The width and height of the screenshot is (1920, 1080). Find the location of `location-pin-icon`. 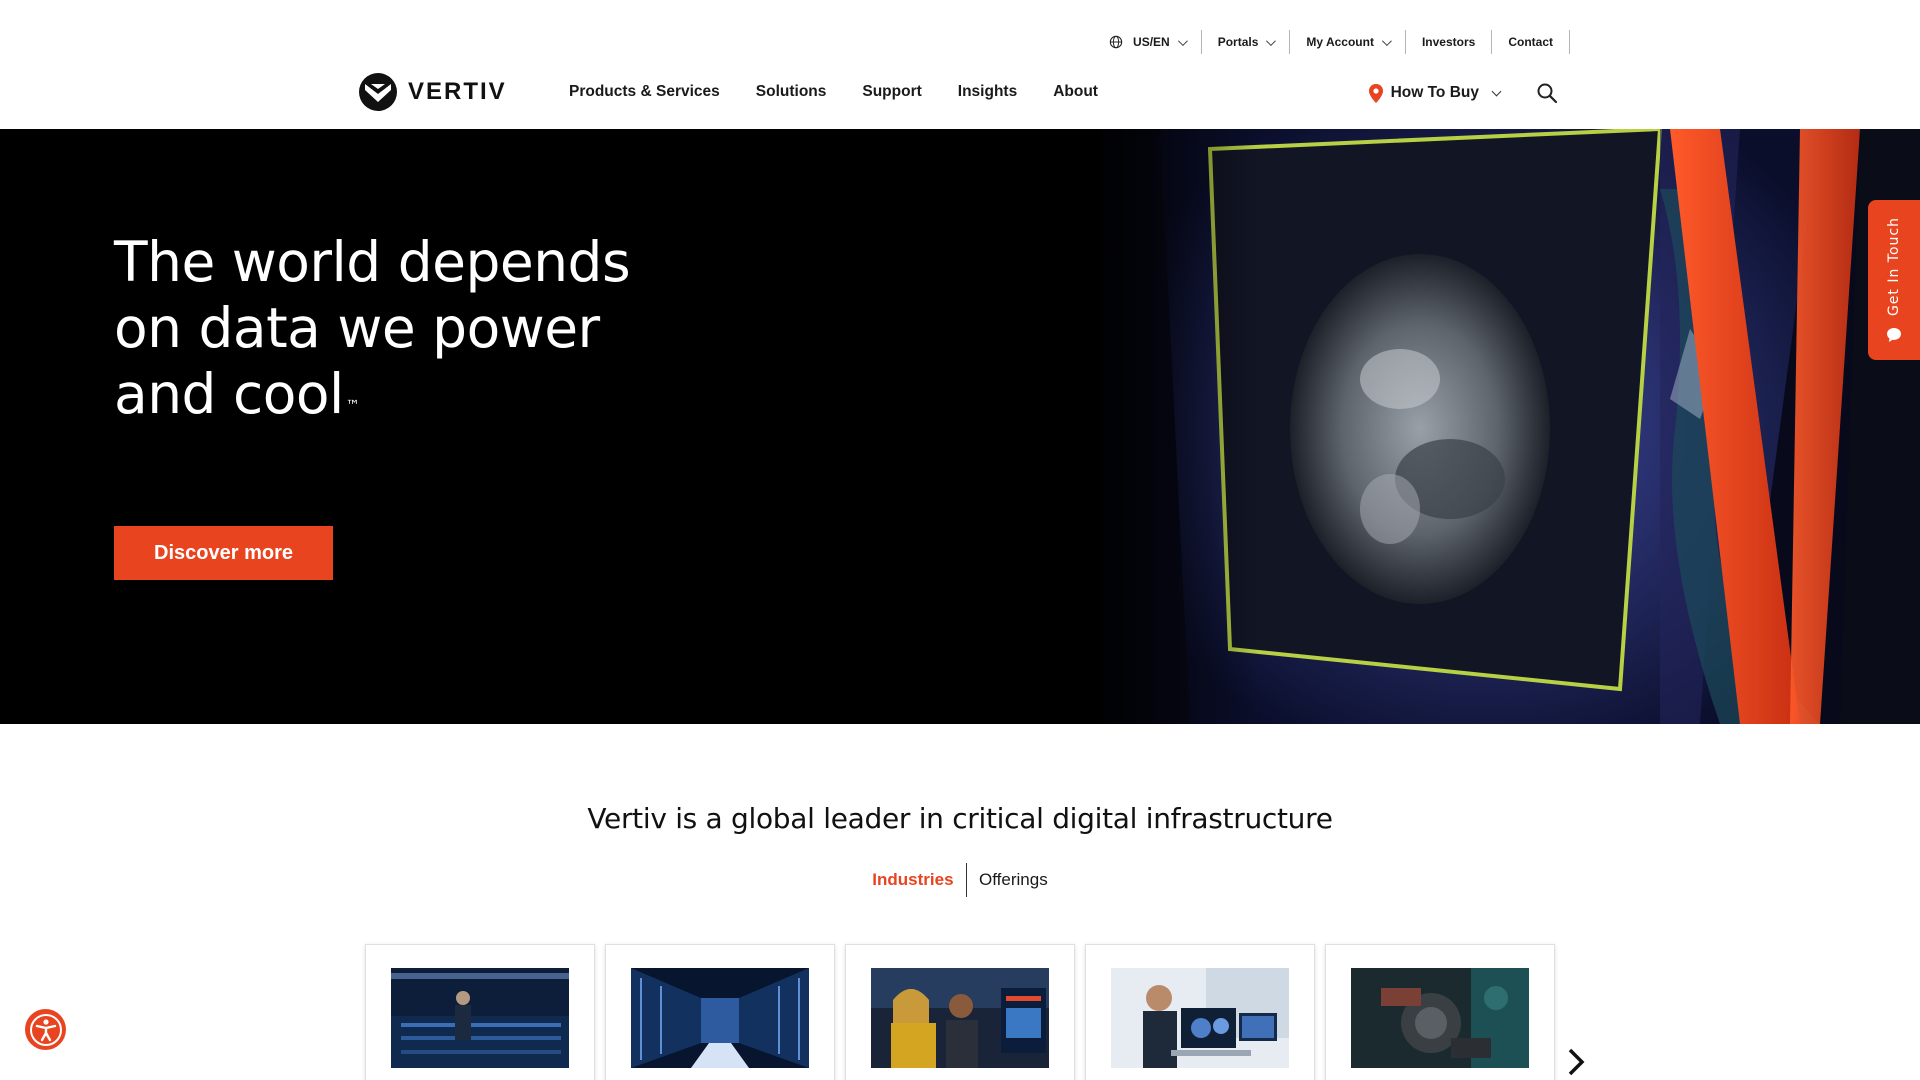

location-pin-icon is located at coordinates (1375, 93).